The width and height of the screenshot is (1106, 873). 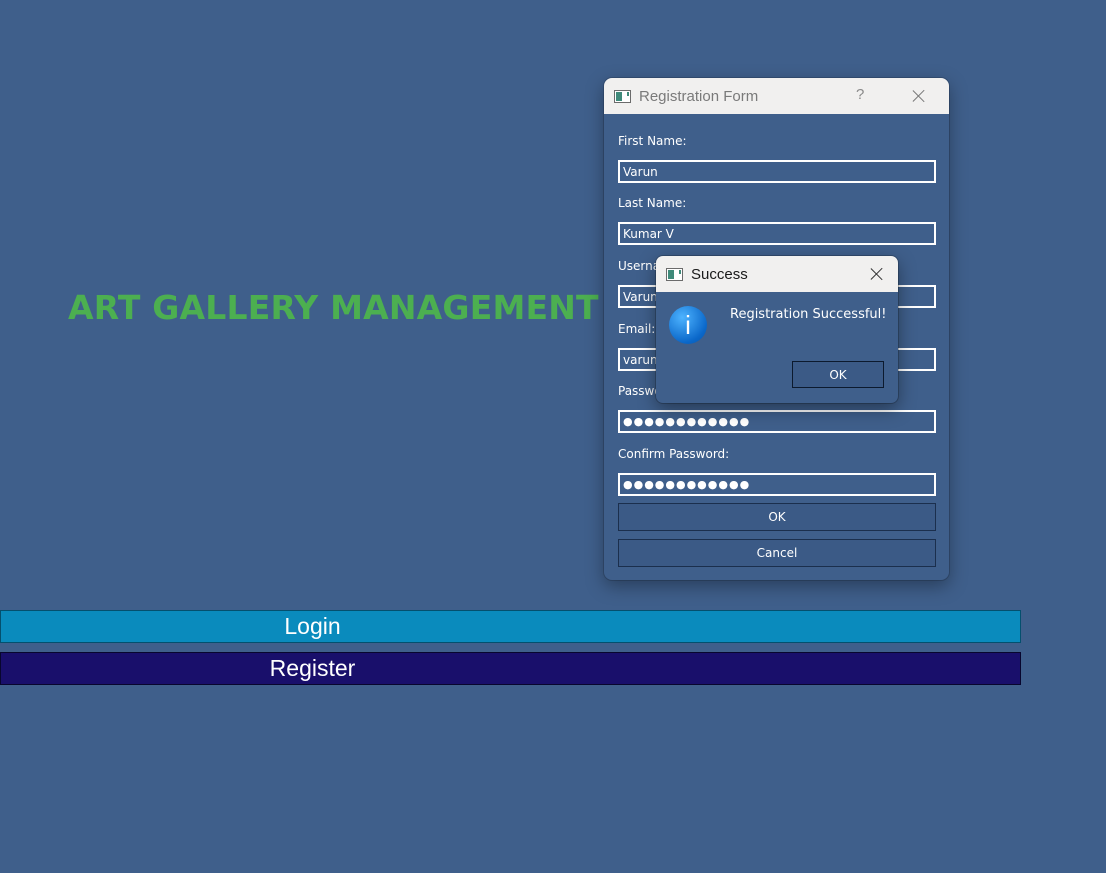 I want to click on registration-dialog-title: Registration Form, so click(x=699, y=96).